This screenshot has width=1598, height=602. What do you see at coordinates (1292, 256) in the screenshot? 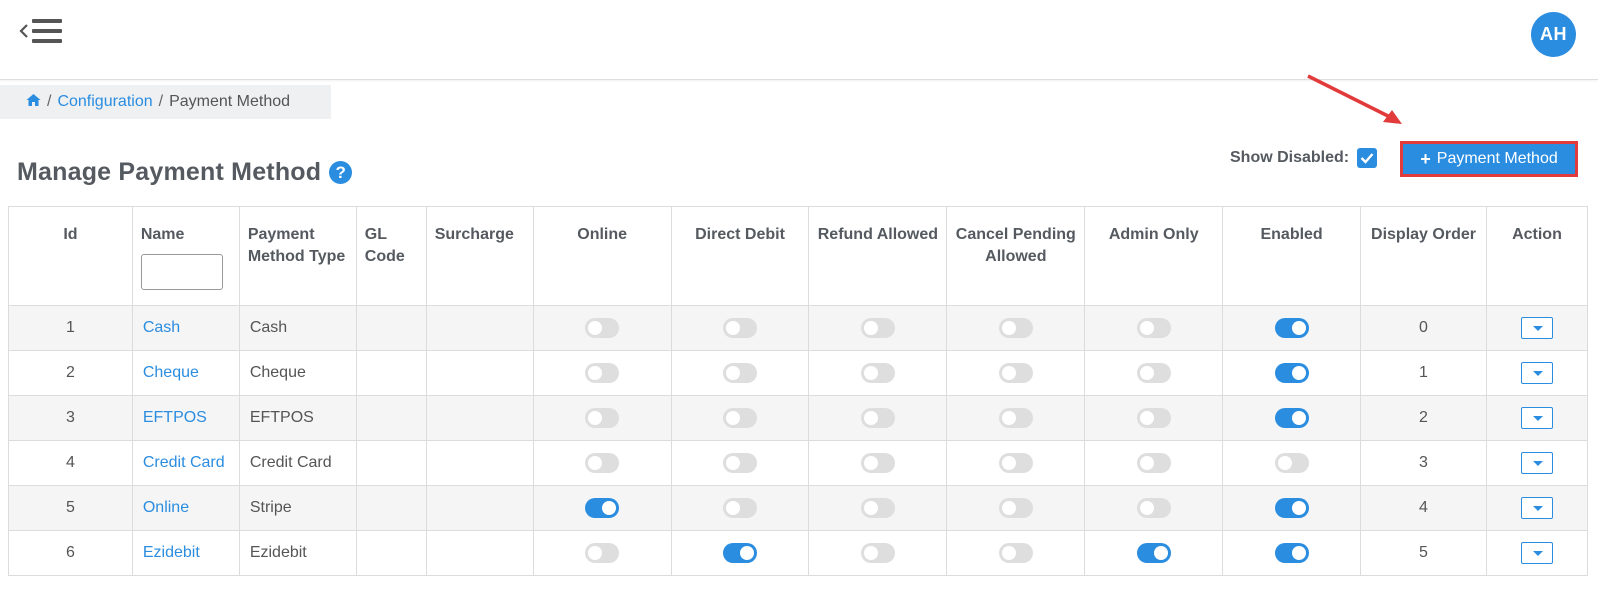
I see `column-header-enabled: Enabled` at bounding box center [1292, 256].